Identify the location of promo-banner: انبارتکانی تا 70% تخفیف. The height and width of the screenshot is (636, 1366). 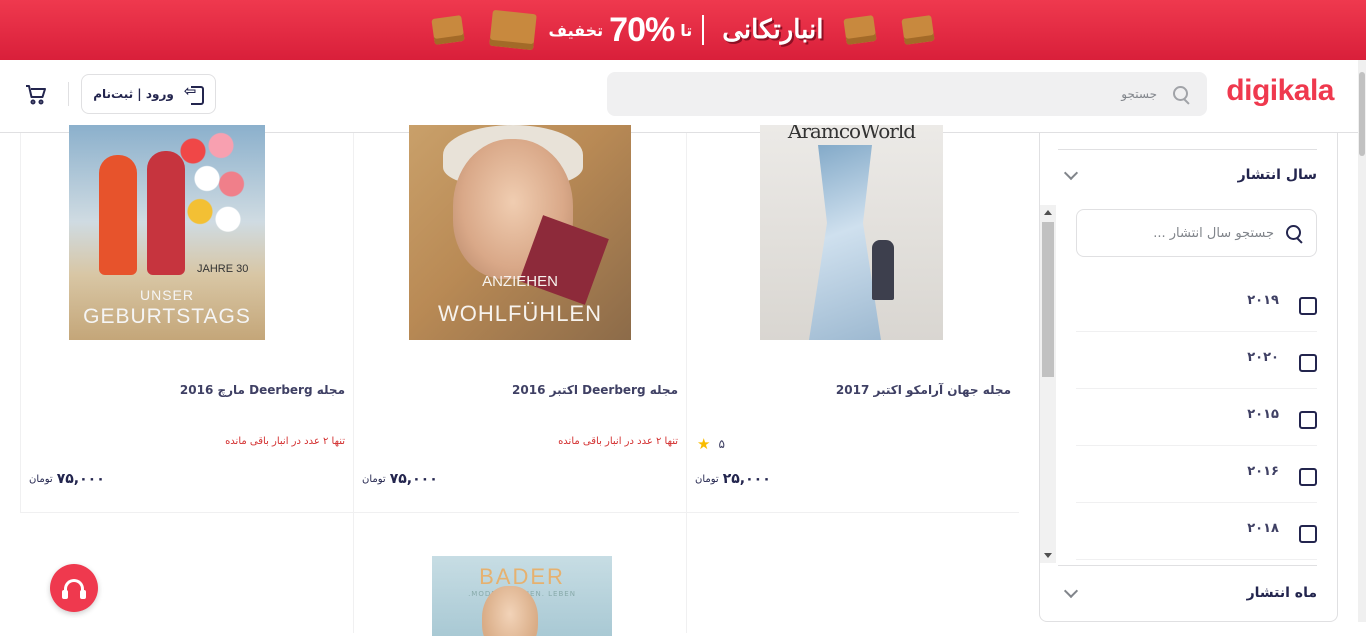
(683, 30).